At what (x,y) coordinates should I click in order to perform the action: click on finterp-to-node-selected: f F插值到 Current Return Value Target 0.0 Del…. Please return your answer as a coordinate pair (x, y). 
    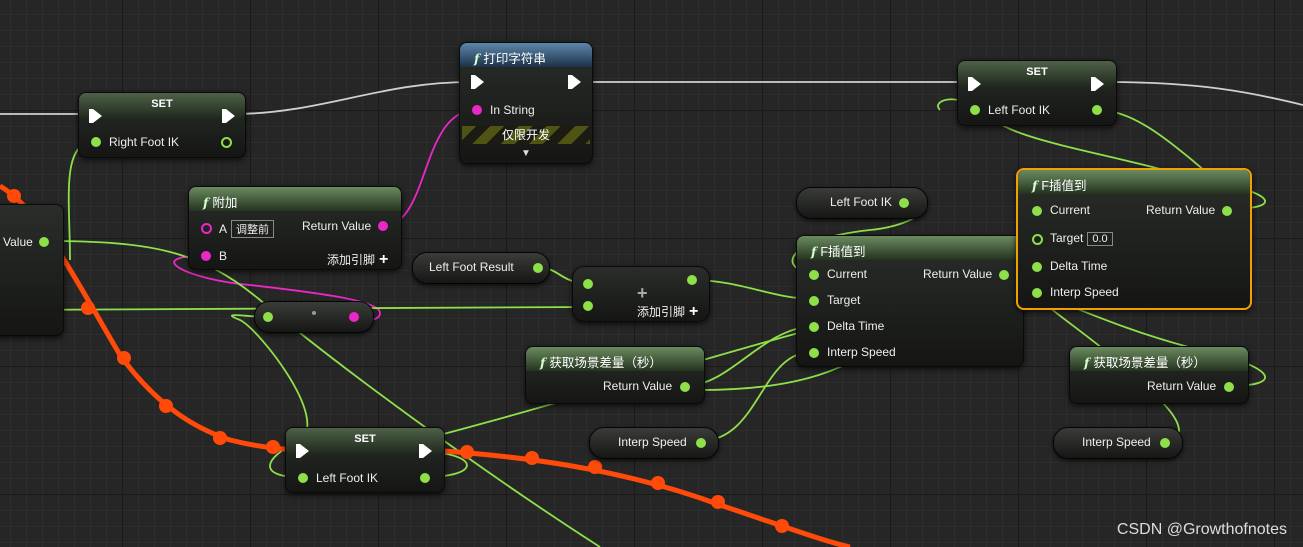
    Looking at the image, I should click on (1134, 239).